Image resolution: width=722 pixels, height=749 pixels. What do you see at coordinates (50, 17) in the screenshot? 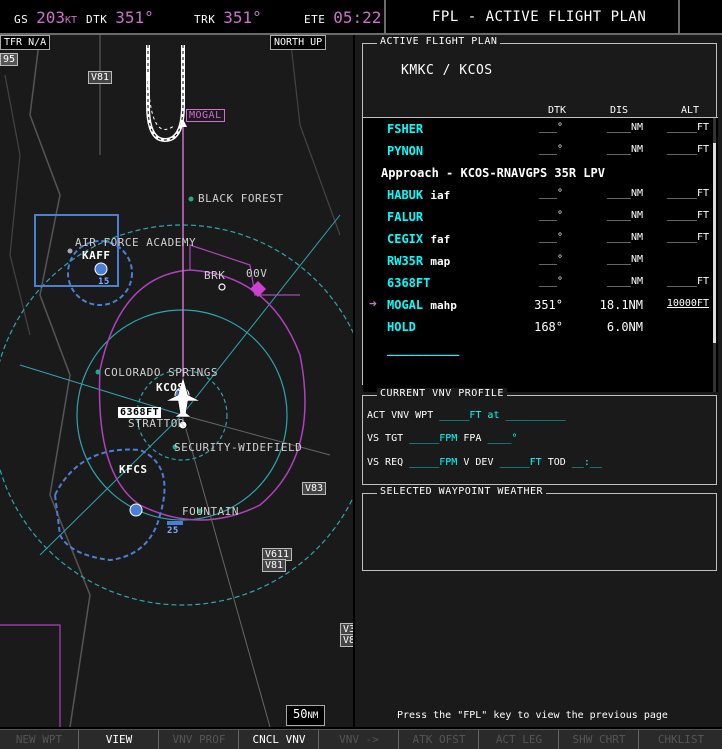
I see `gs-value: 203` at bounding box center [50, 17].